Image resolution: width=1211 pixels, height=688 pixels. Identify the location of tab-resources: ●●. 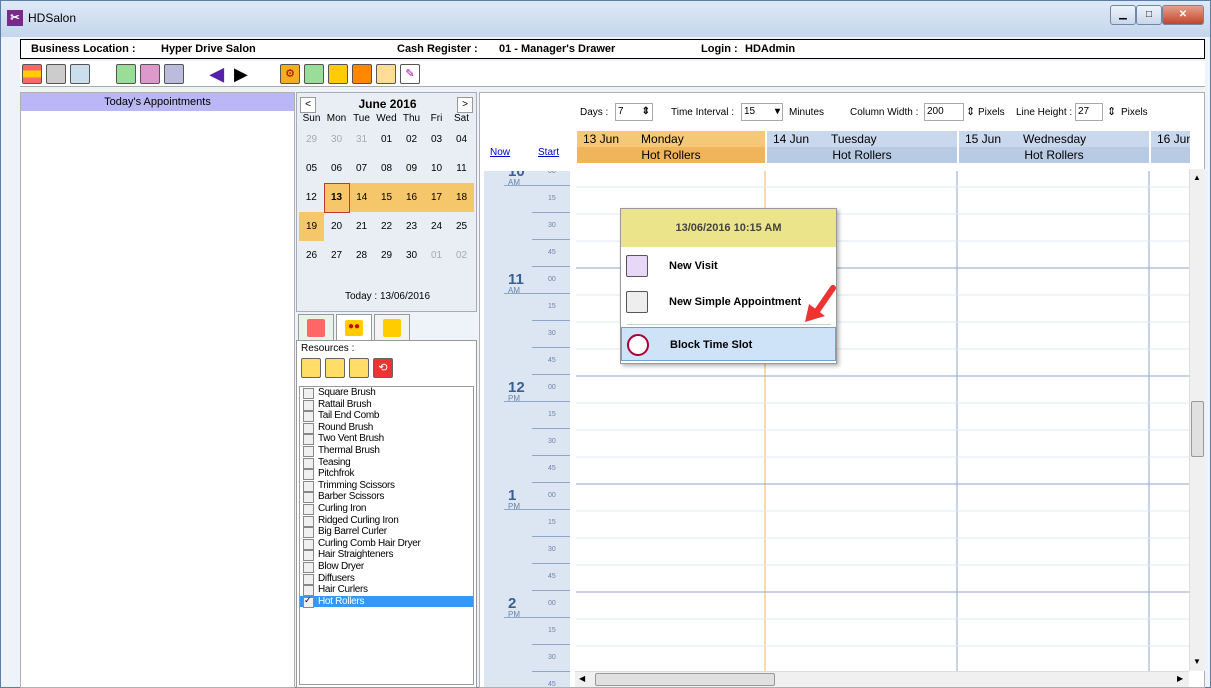
(354, 328).